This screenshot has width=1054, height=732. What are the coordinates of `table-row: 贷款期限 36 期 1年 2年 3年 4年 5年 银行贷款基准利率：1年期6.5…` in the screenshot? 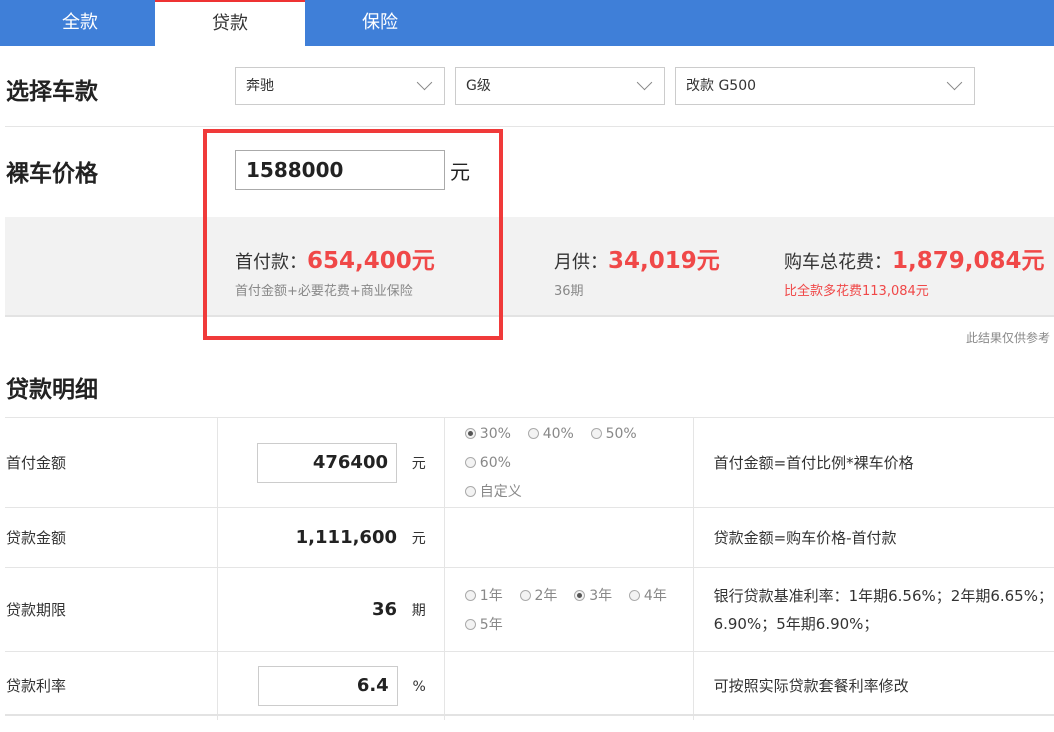 It's located at (529, 609).